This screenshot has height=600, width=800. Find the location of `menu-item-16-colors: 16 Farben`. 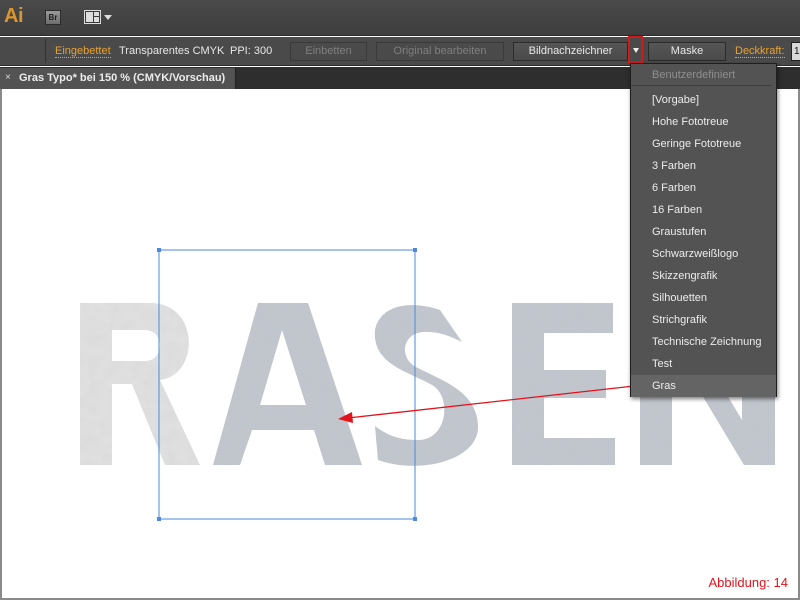

menu-item-16-colors: 16 Farben is located at coordinates (703, 210).